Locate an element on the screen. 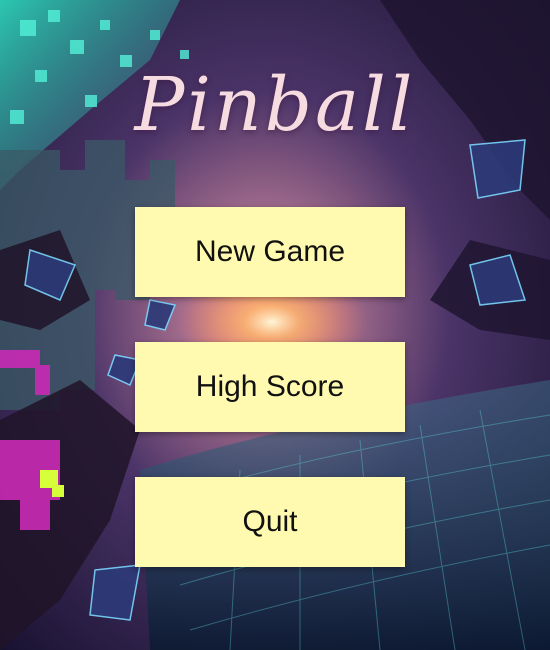 This screenshot has width=550, height=650. game-title: Pinball is located at coordinates (275, 105).